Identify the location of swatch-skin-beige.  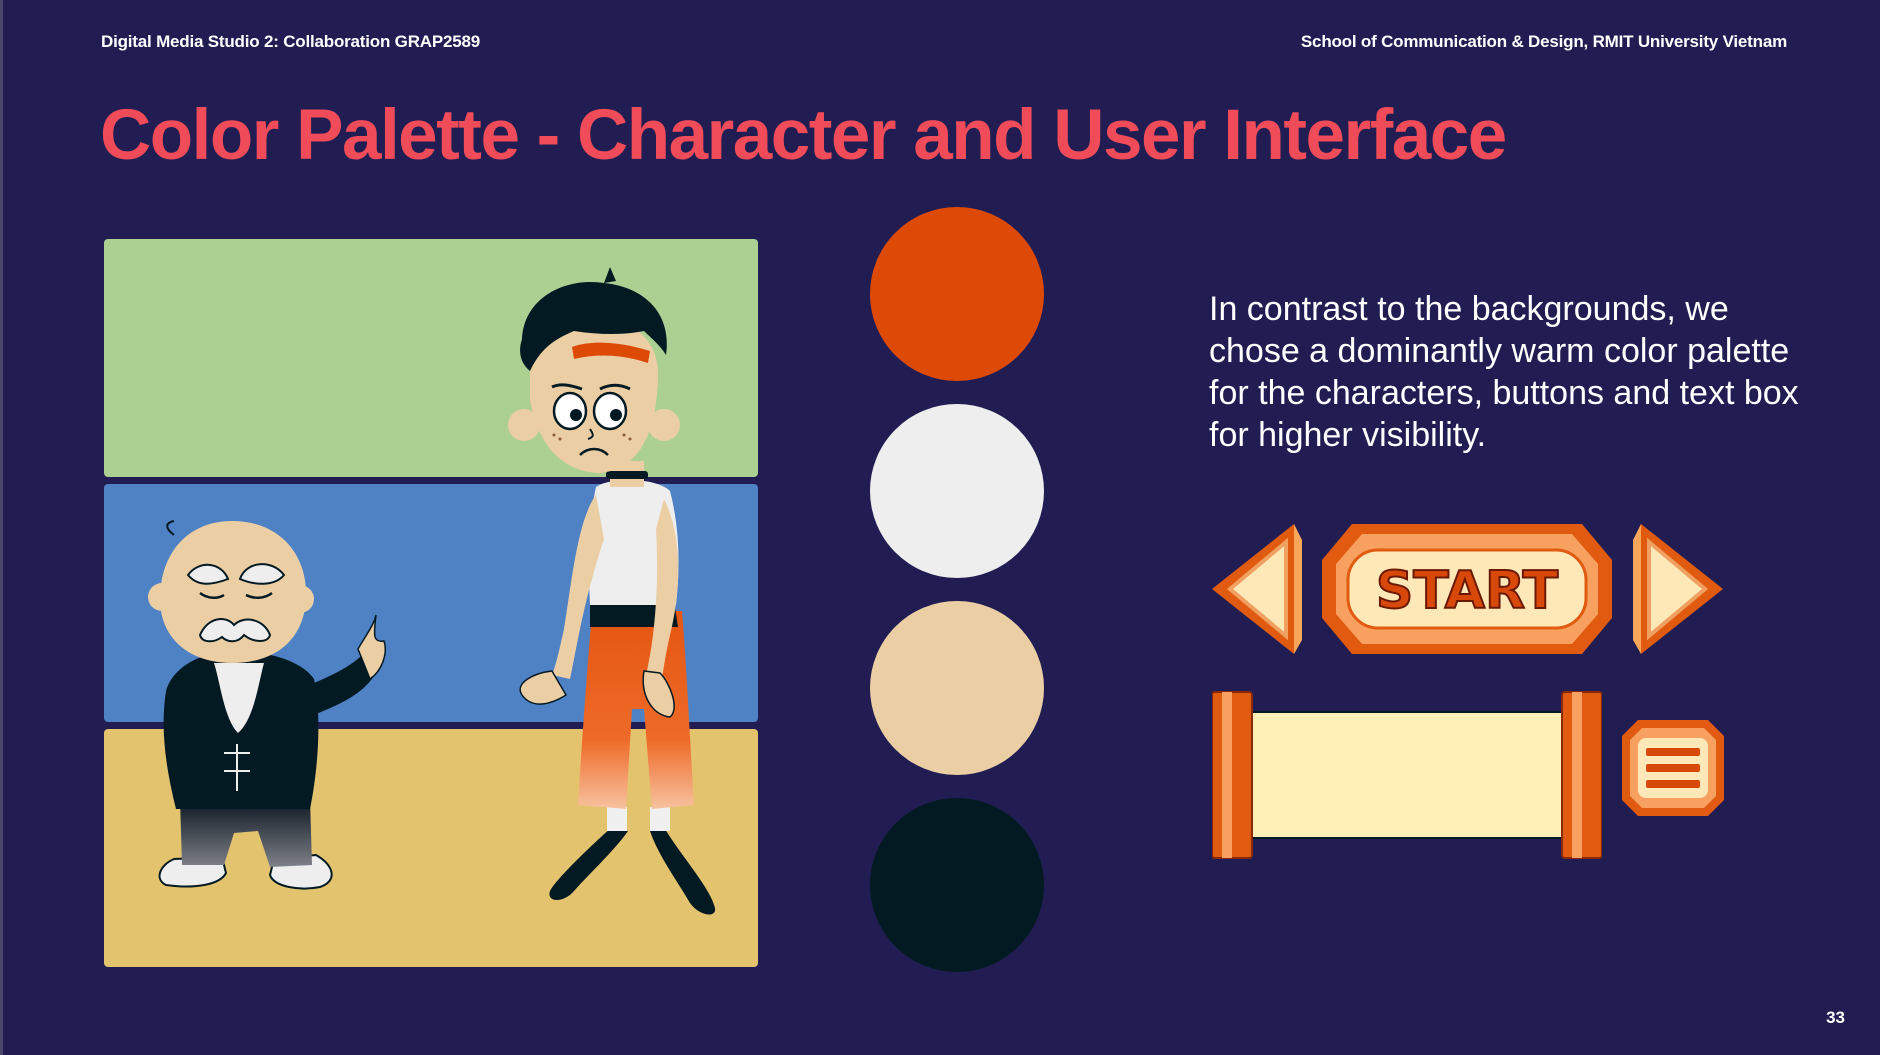
(957, 688).